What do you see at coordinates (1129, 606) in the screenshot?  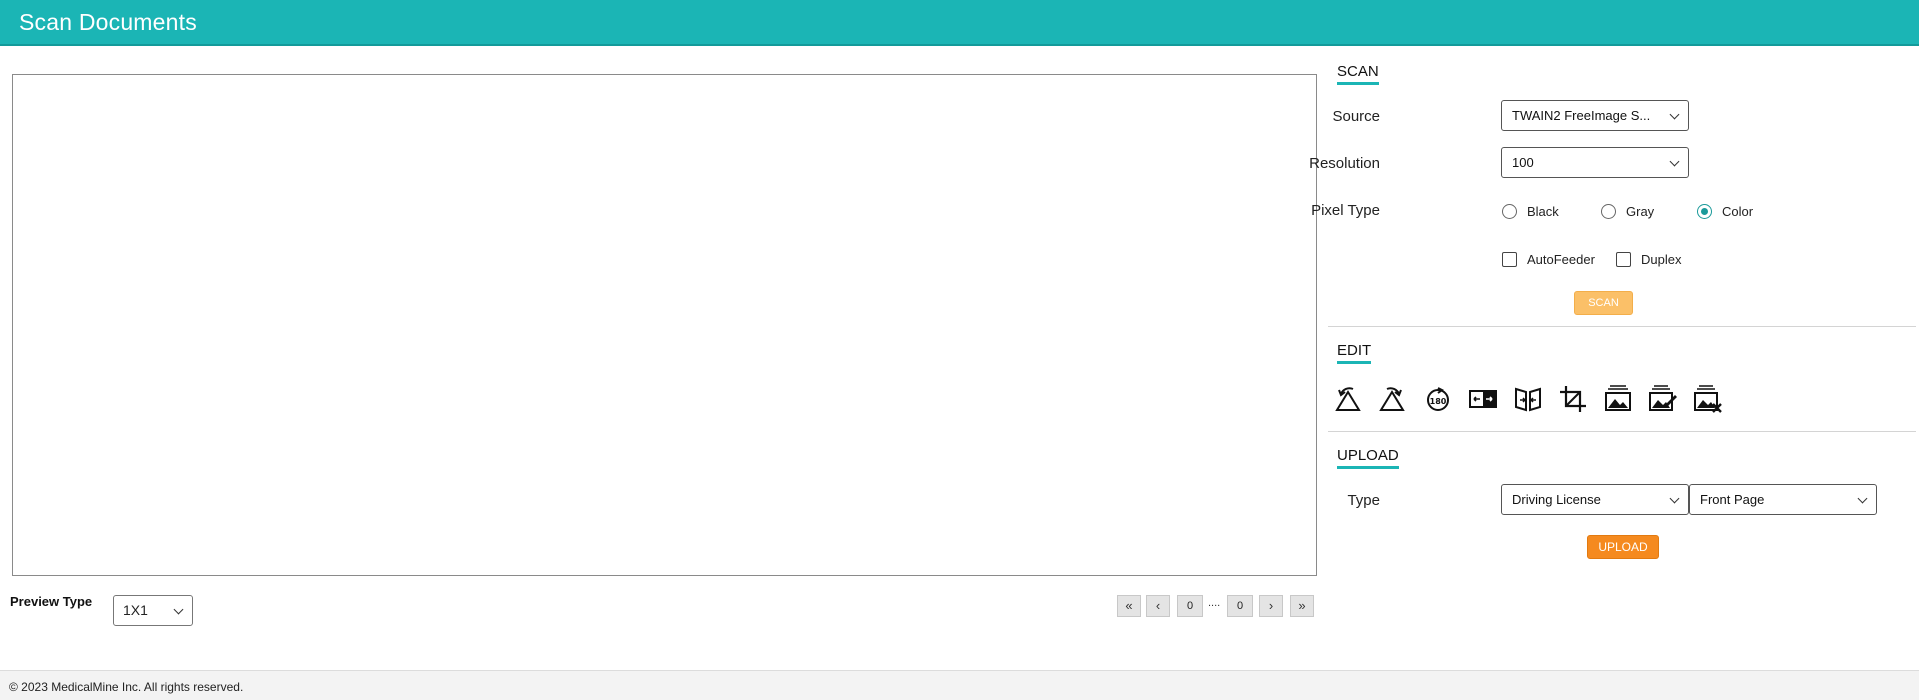 I see `first-page-button: «` at bounding box center [1129, 606].